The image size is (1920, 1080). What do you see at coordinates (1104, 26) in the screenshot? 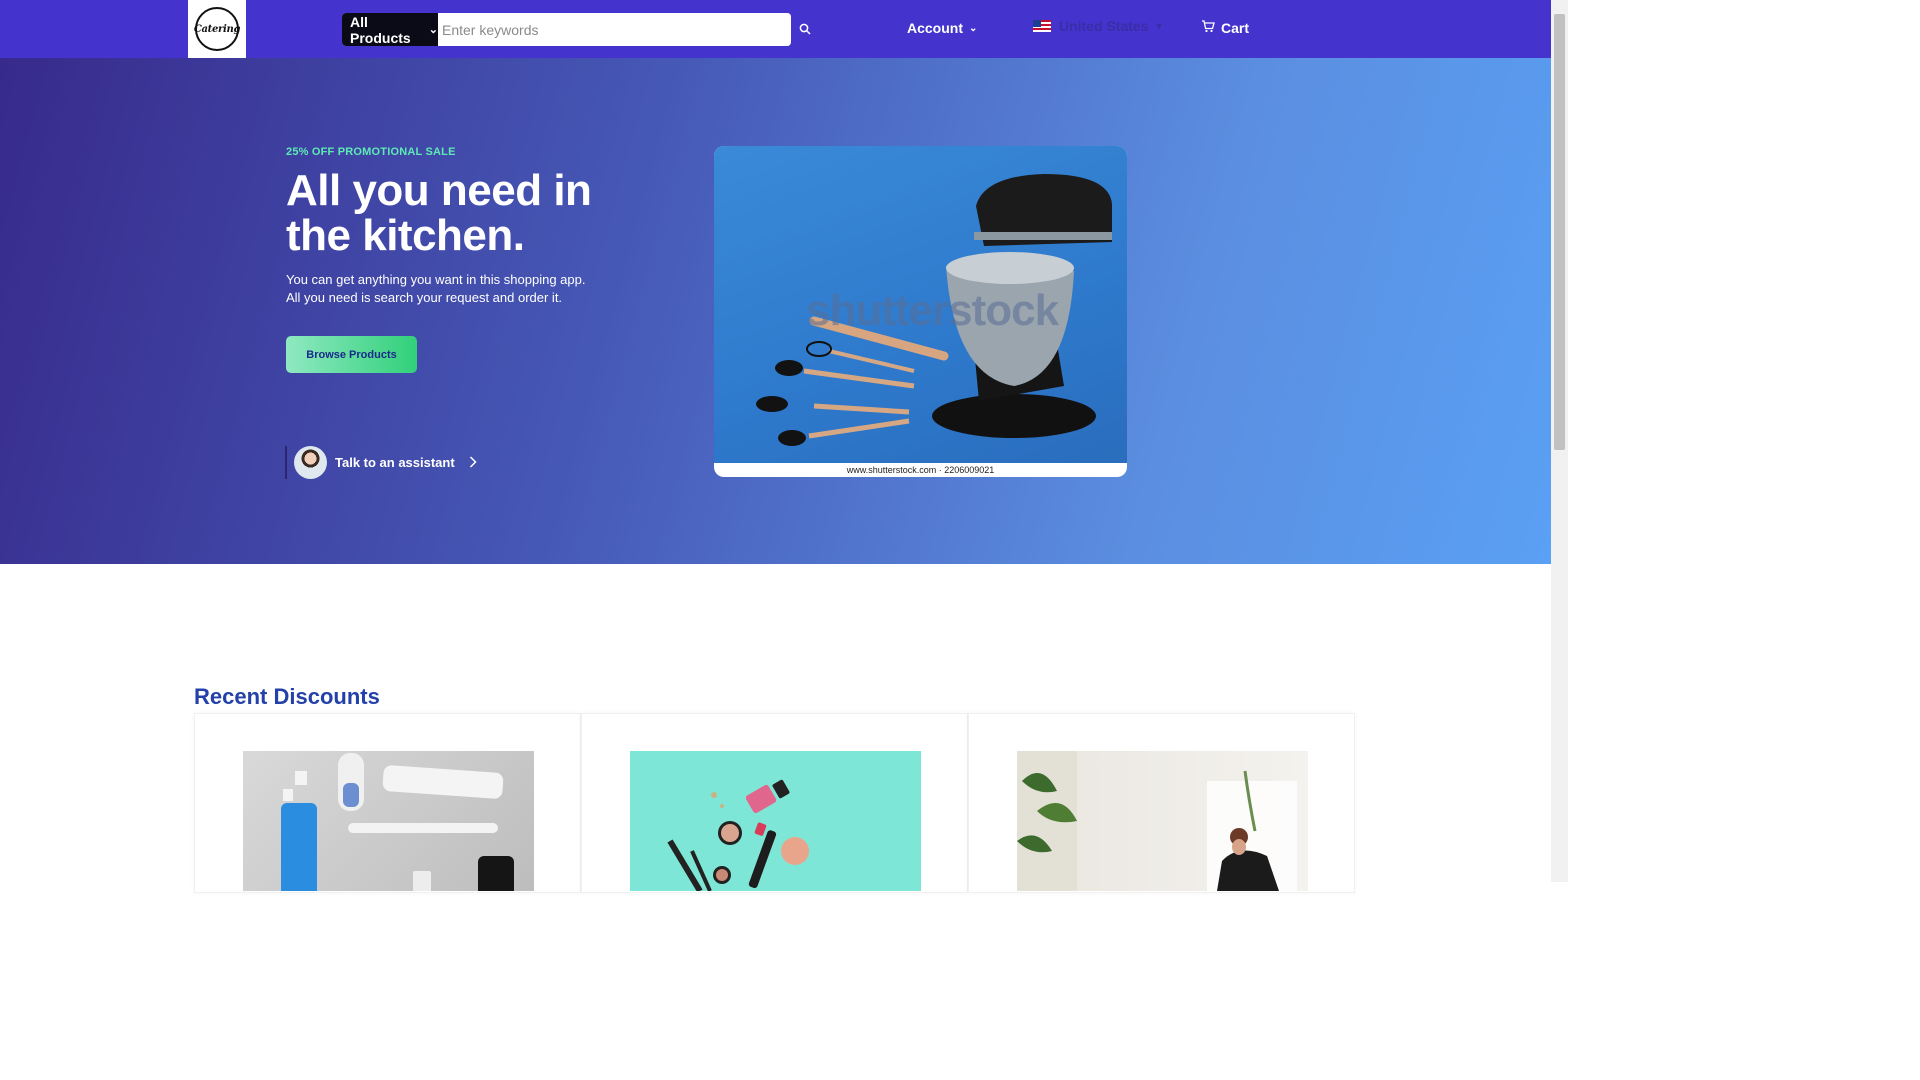
I see `country-label: United States` at bounding box center [1104, 26].